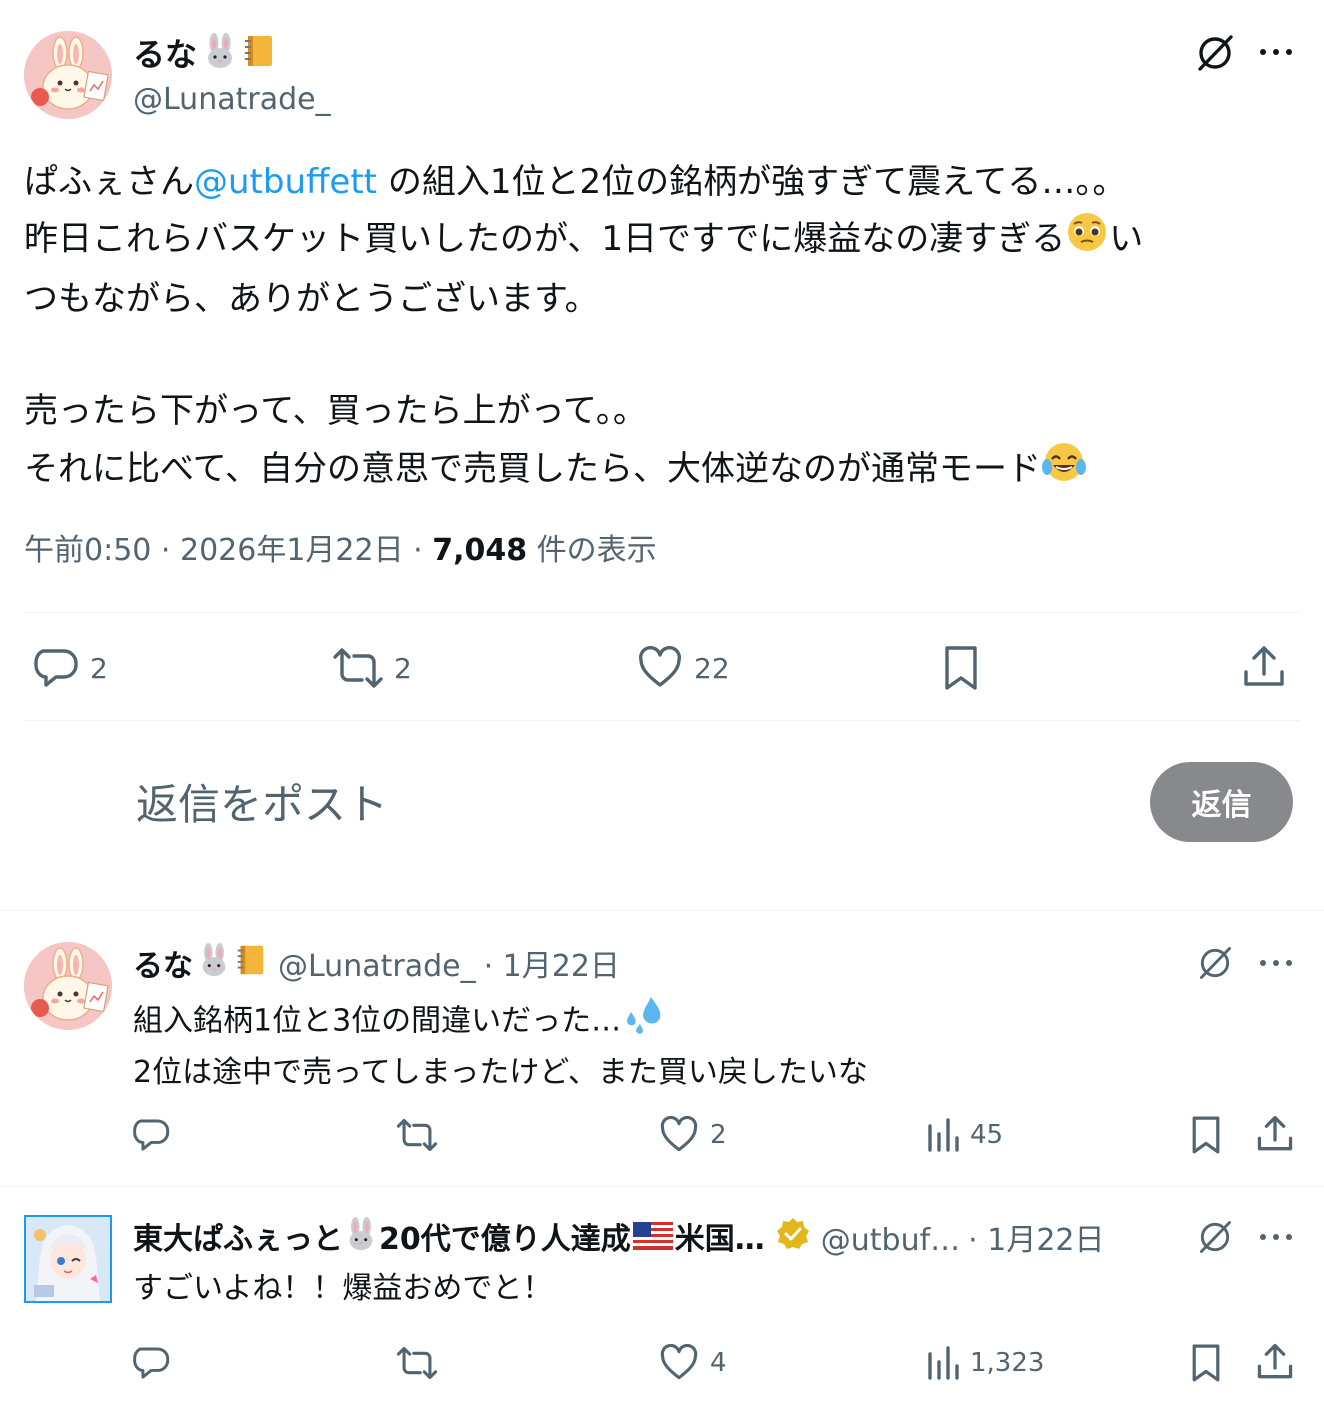 This screenshot has width=1324, height=1405. What do you see at coordinates (1221, 802) in the screenshot?
I see `reply-submit-button: 返信` at bounding box center [1221, 802].